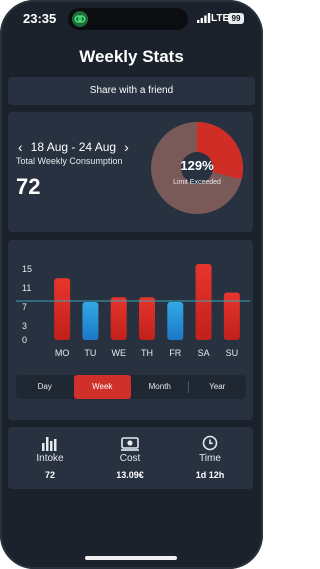 The width and height of the screenshot is (320, 569). I want to click on signal-icon, so click(204, 18).